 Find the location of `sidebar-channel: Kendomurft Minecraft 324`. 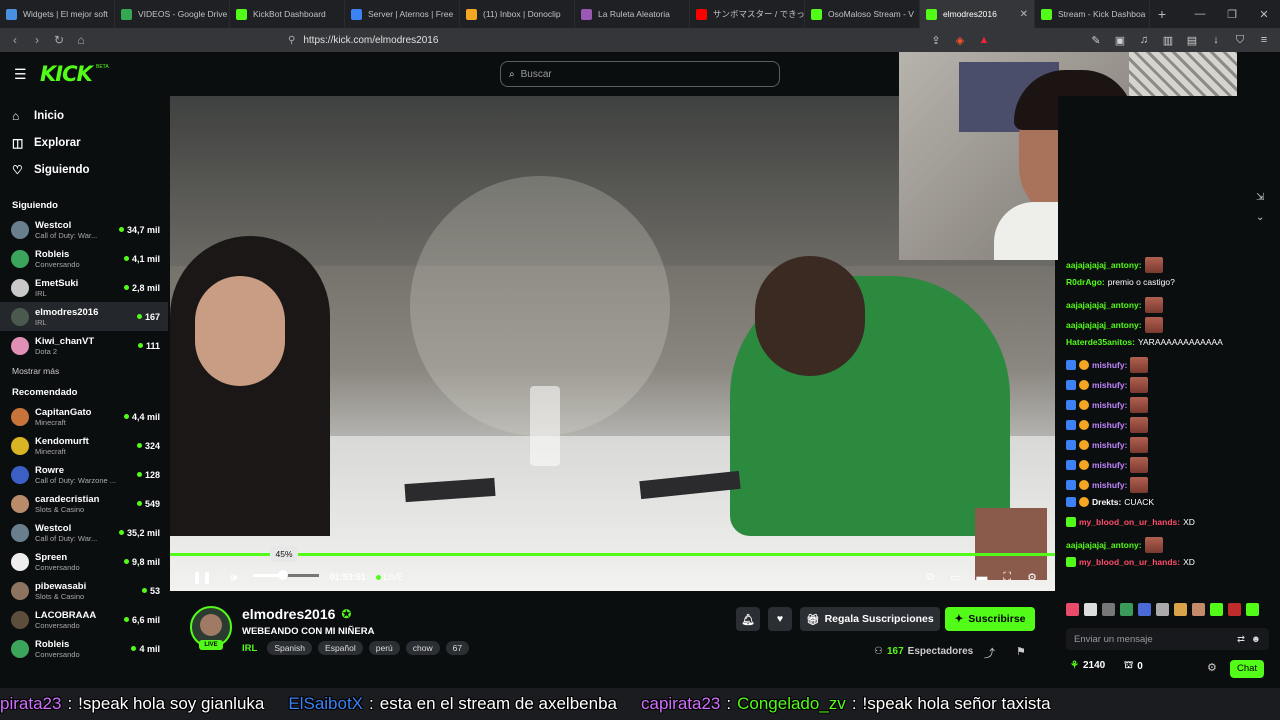

sidebar-channel: Kendomurft Minecraft 324 is located at coordinates (84, 445).